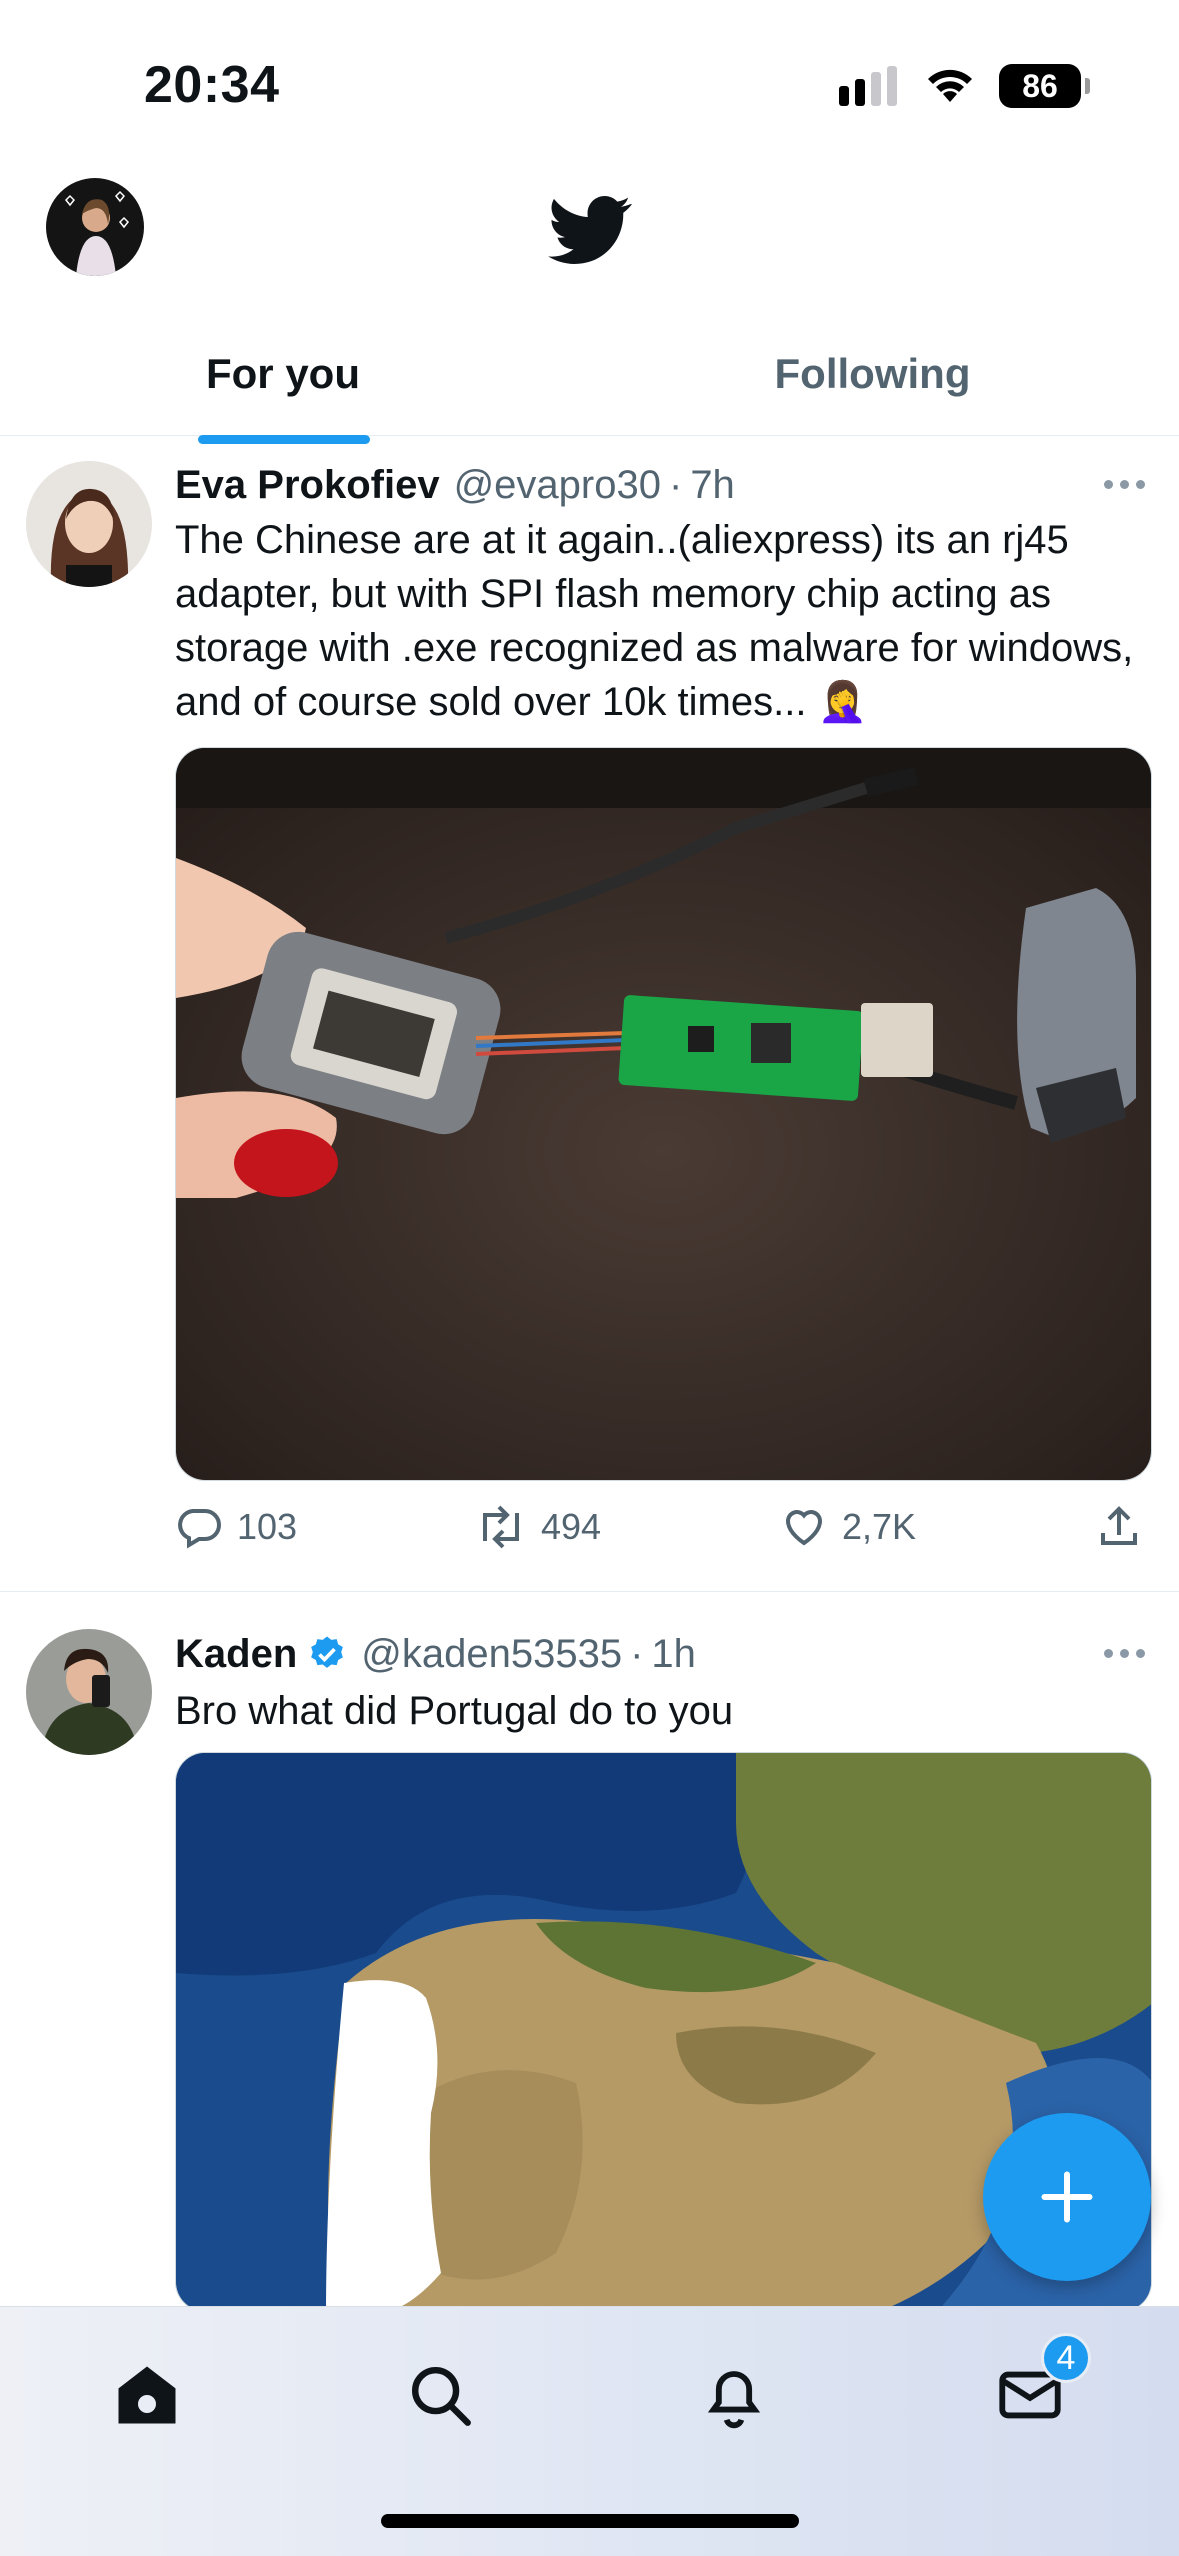  I want to click on reply-button: 103, so click(236, 1527).